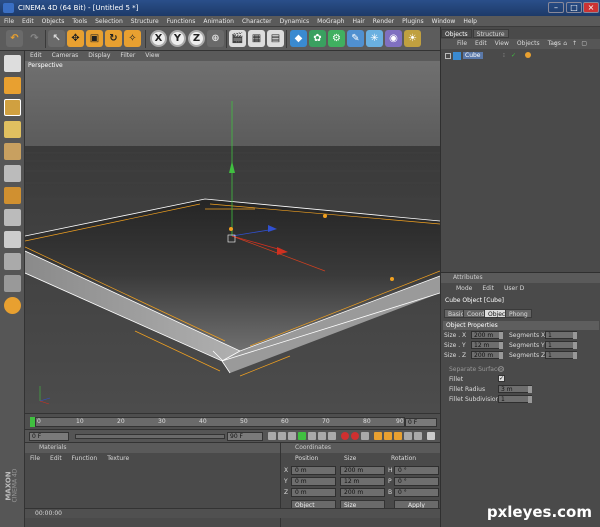 This screenshot has height=527, width=600. What do you see at coordinates (132, 38) in the screenshot?
I see `recent-tools-icon: ✧` at bounding box center [132, 38].